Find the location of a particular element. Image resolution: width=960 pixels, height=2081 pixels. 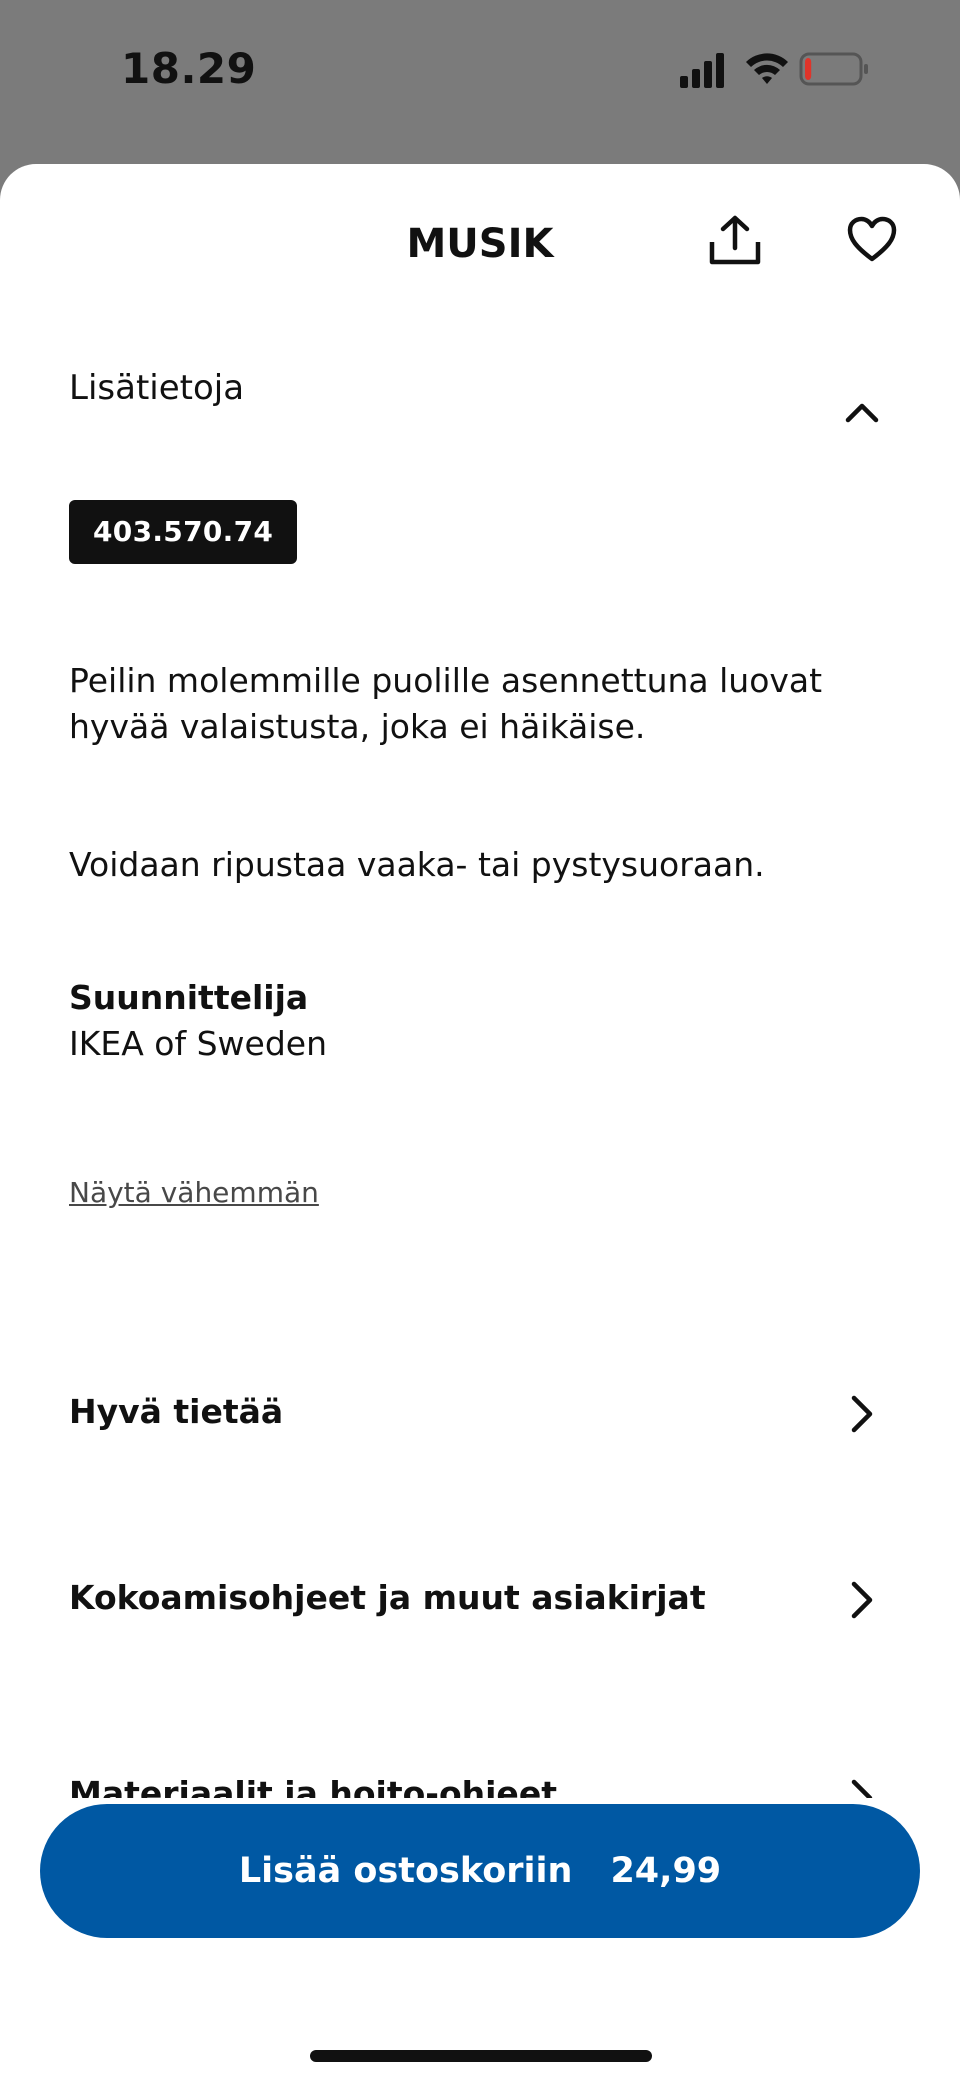

status-bar: 18.29 is located at coordinates (480, 75).